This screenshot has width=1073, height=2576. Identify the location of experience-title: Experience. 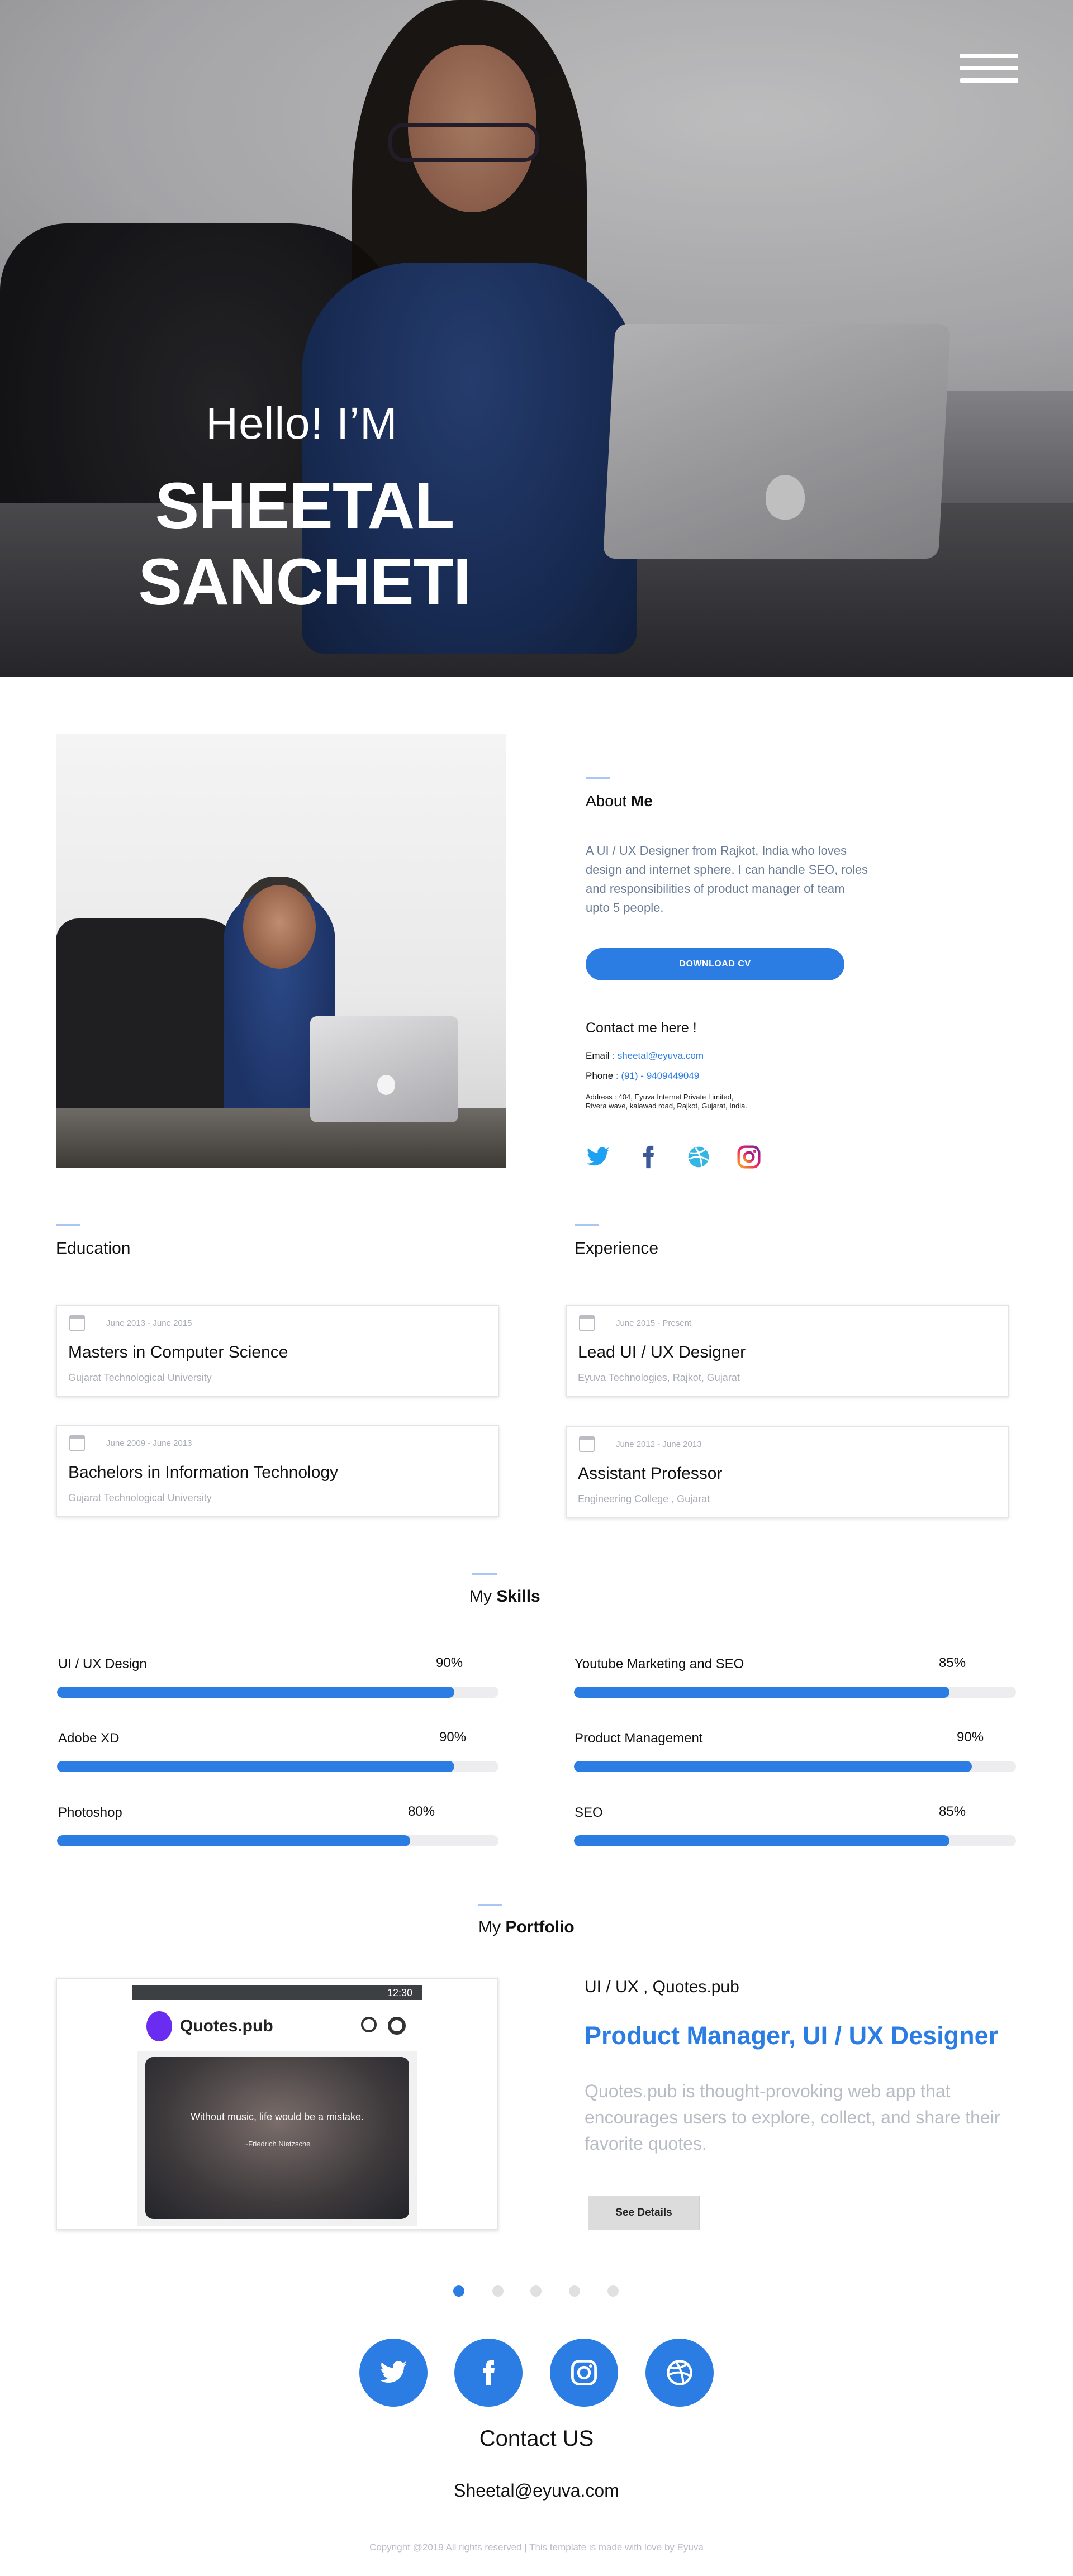
(617, 1248).